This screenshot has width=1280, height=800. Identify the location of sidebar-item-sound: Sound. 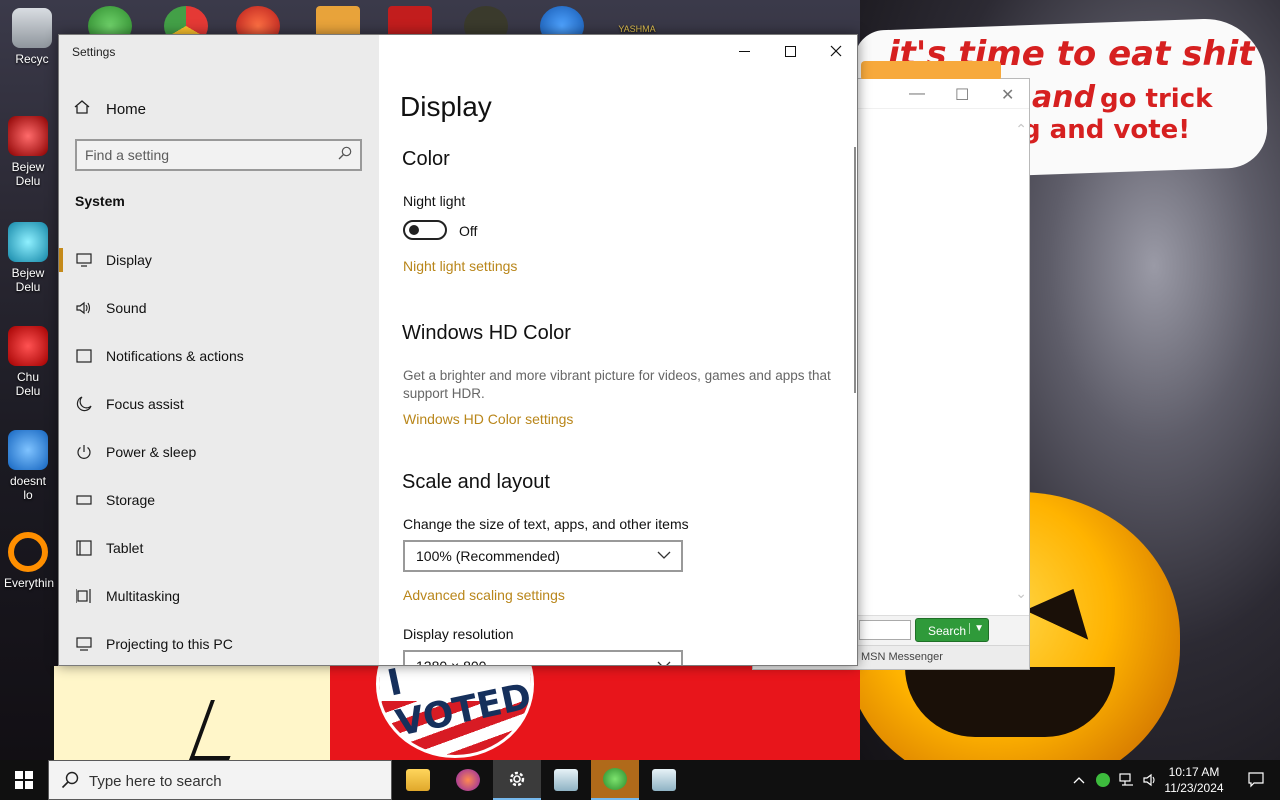
(219, 308).